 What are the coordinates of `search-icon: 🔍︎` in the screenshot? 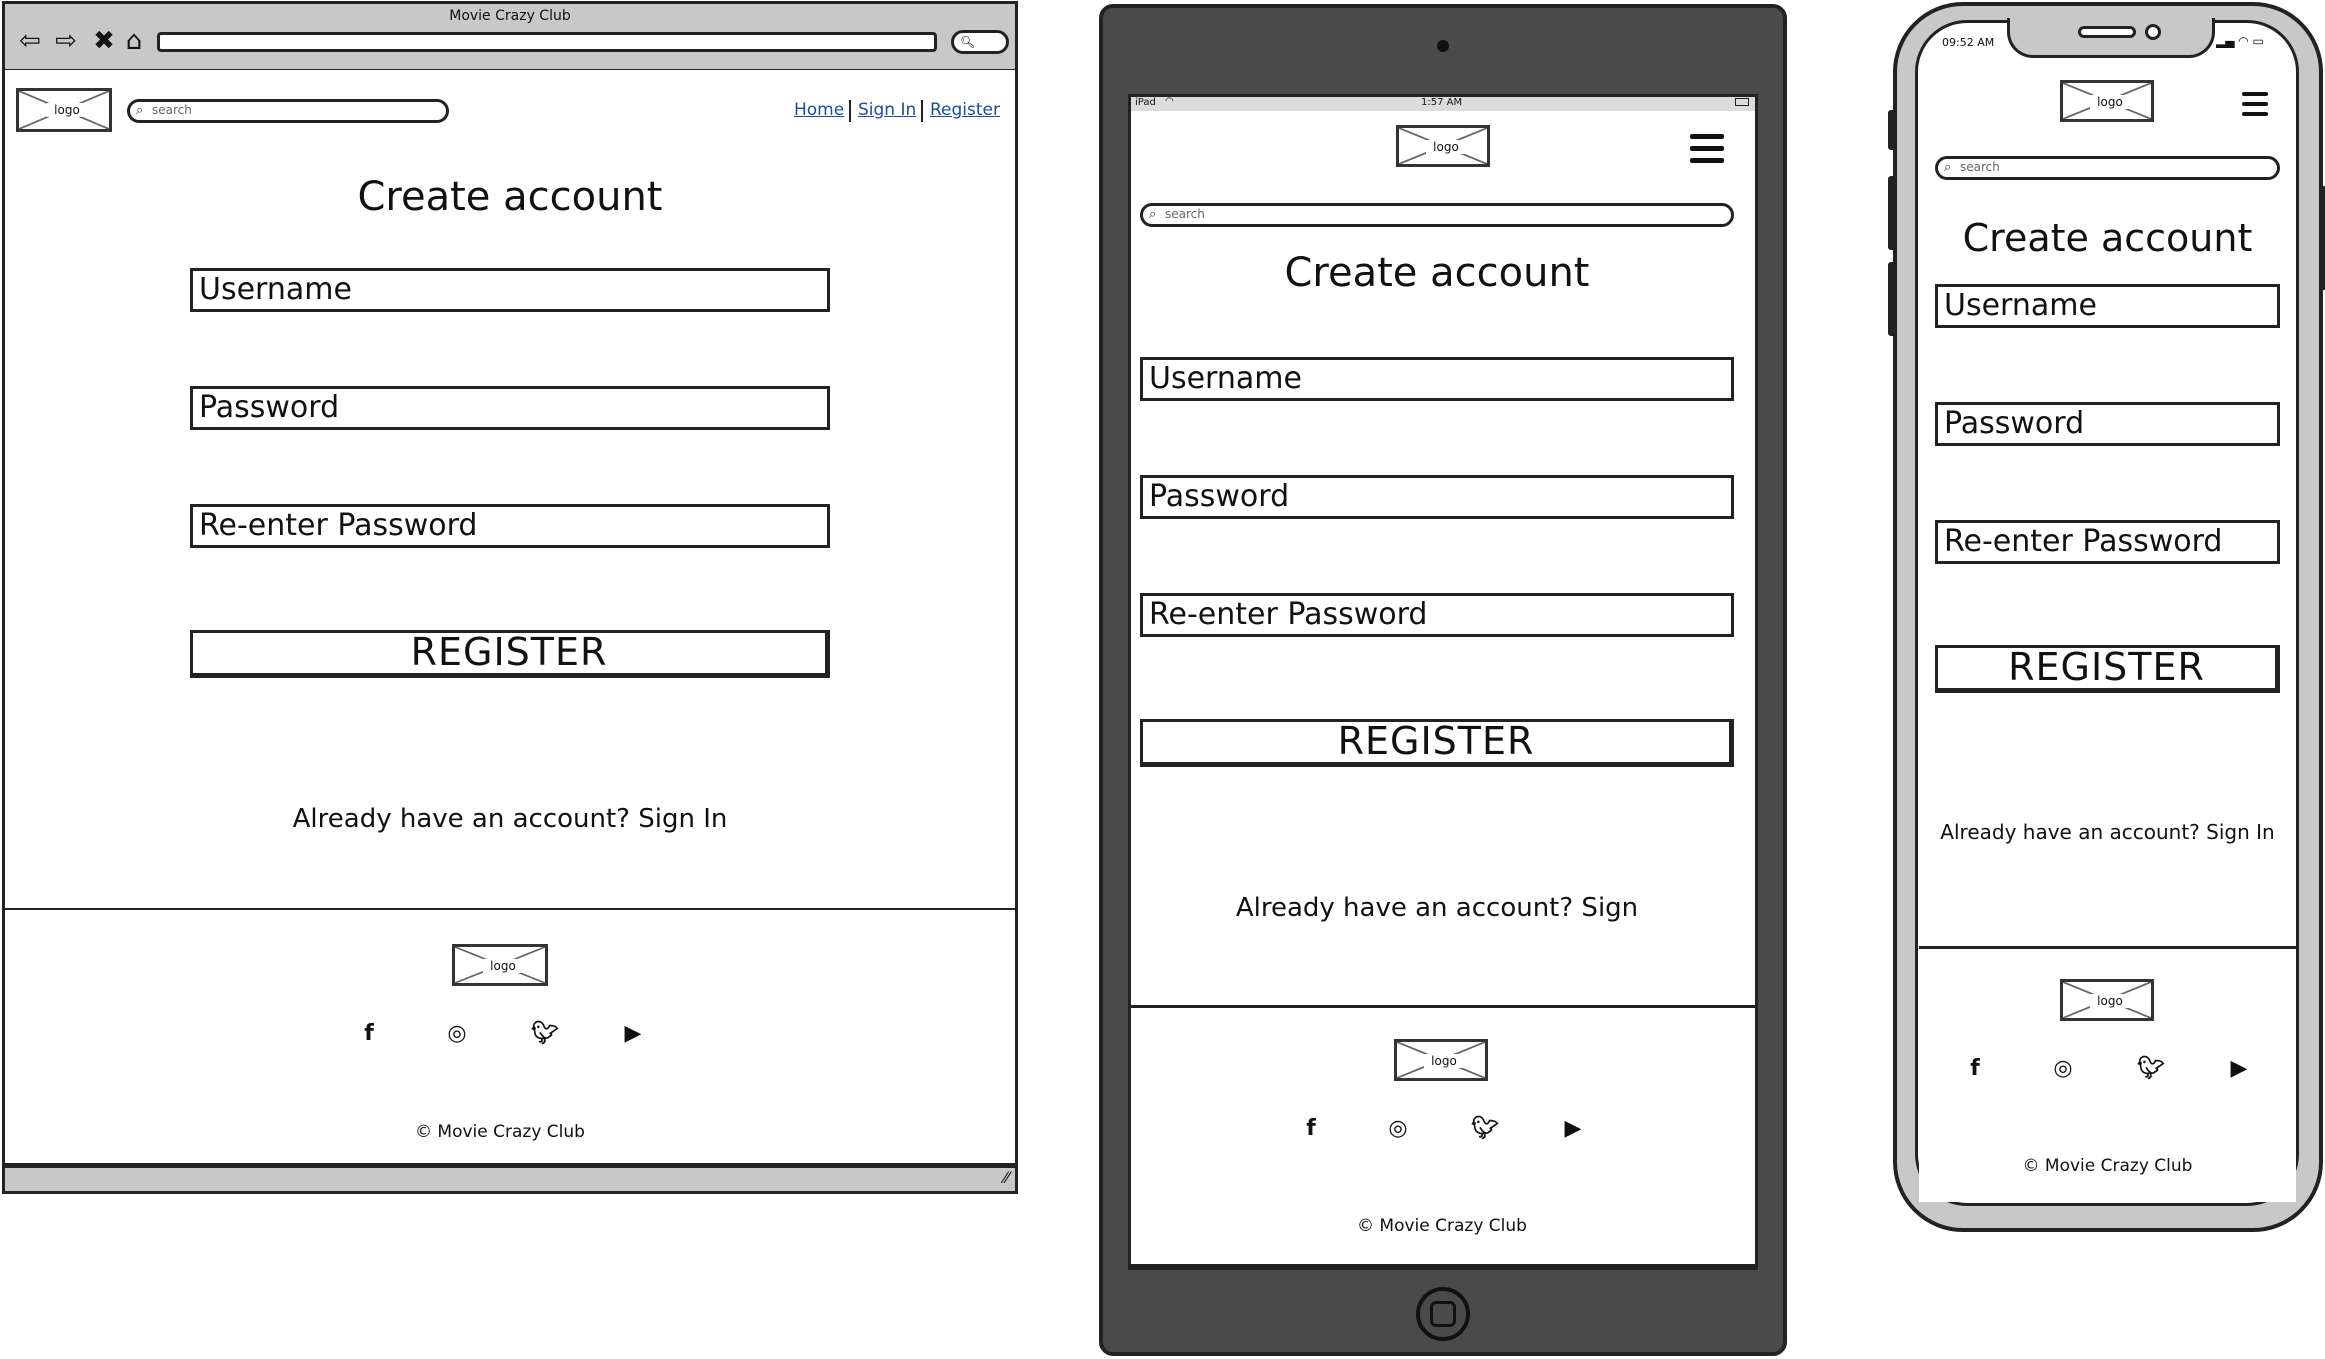 It's located at (968, 42).